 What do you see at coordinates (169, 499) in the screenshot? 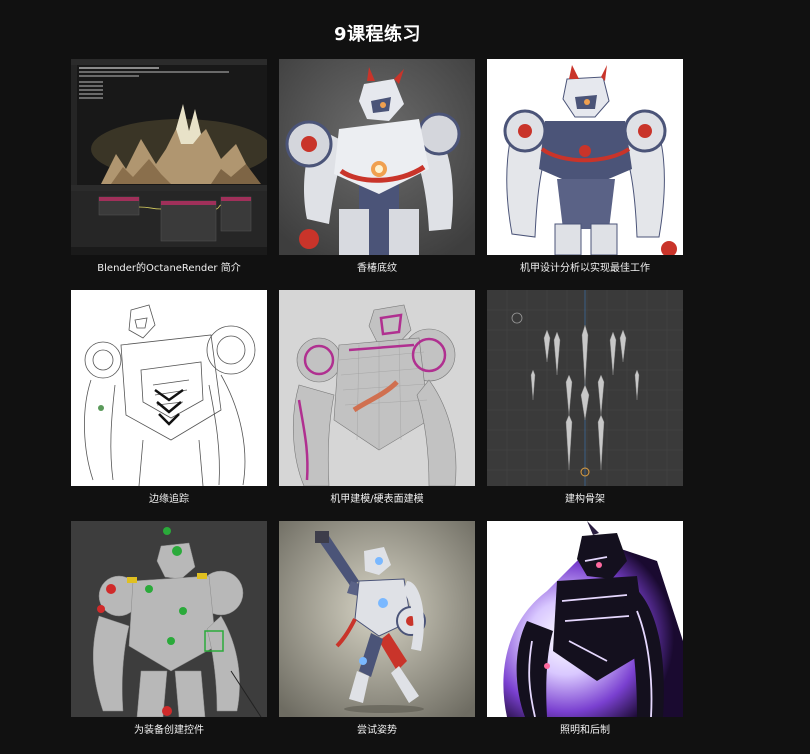
I see `lesson-caption: 边缘追踪` at bounding box center [169, 499].